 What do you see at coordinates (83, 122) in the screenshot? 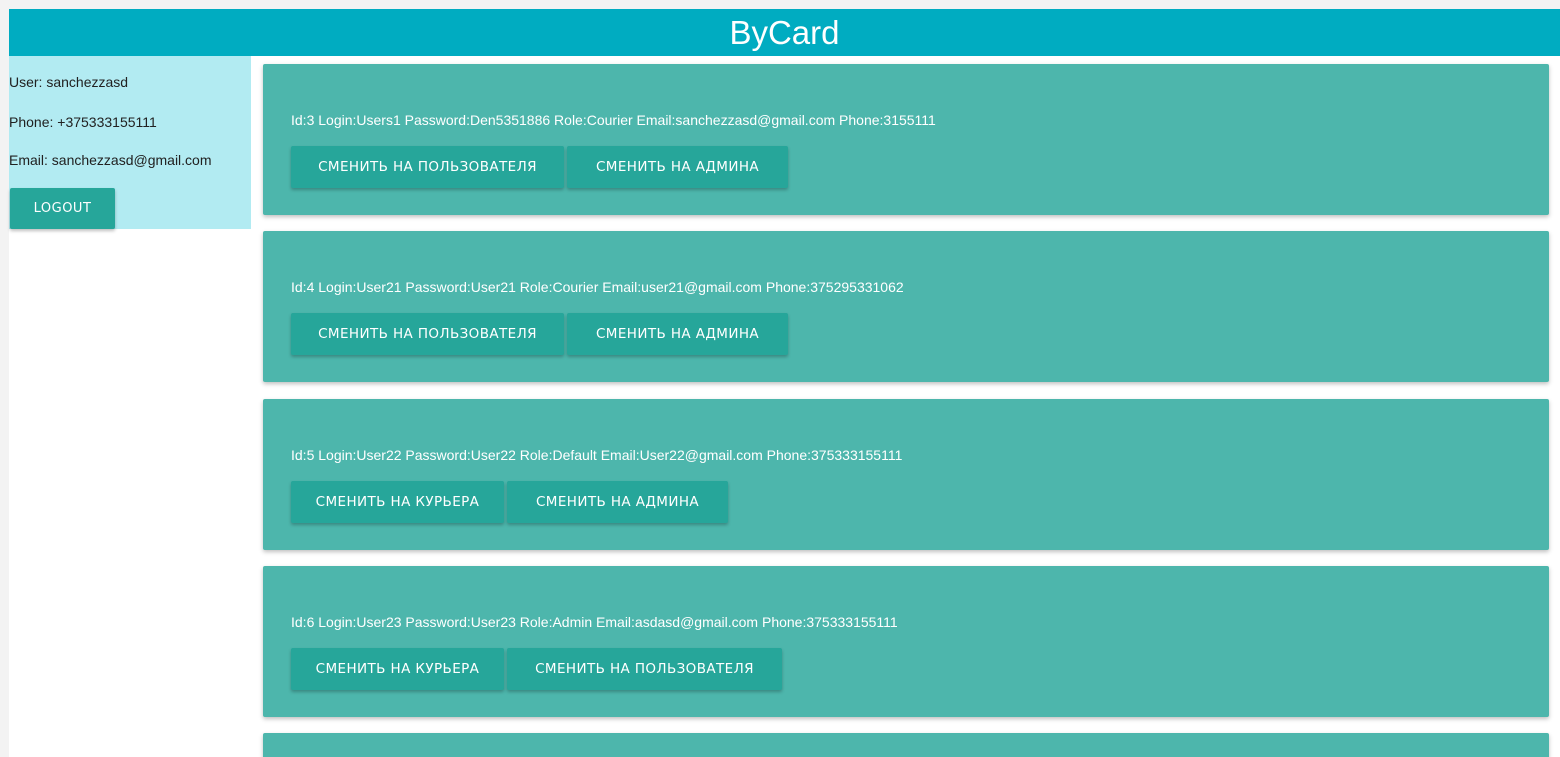
I see `sidebar-phone: Phone: +375333155111` at bounding box center [83, 122].